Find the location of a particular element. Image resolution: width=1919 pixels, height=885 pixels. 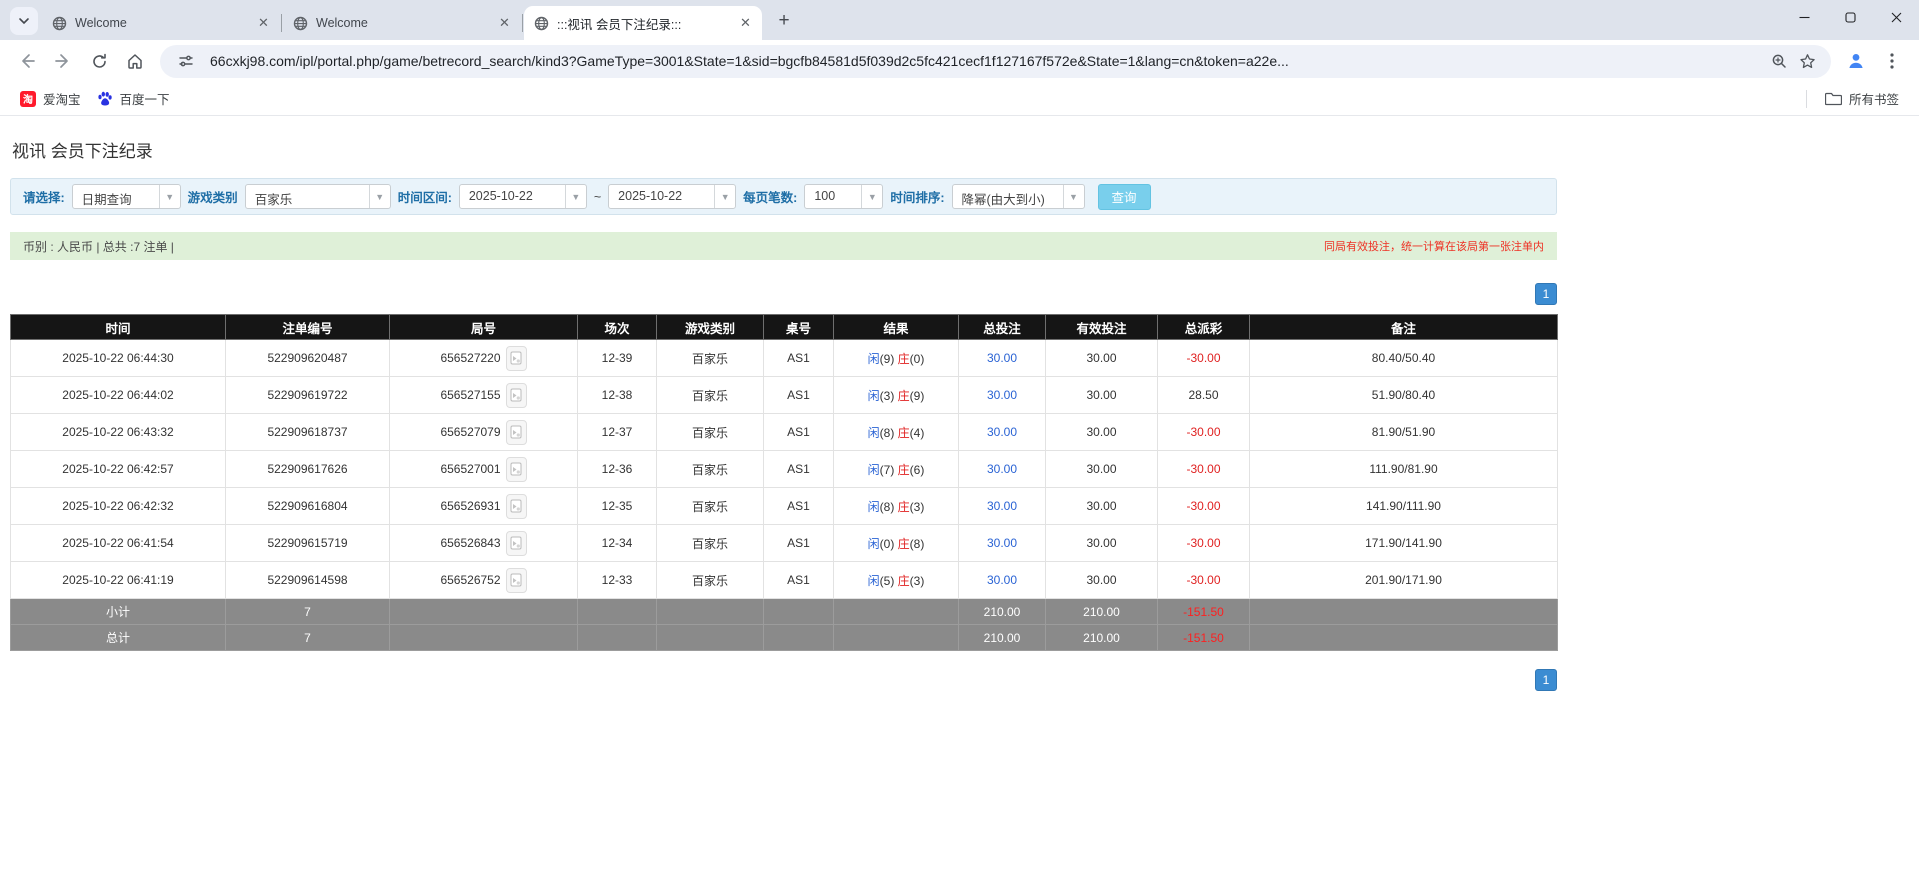

footer-payout: -151.50 is located at coordinates (1203, 611).